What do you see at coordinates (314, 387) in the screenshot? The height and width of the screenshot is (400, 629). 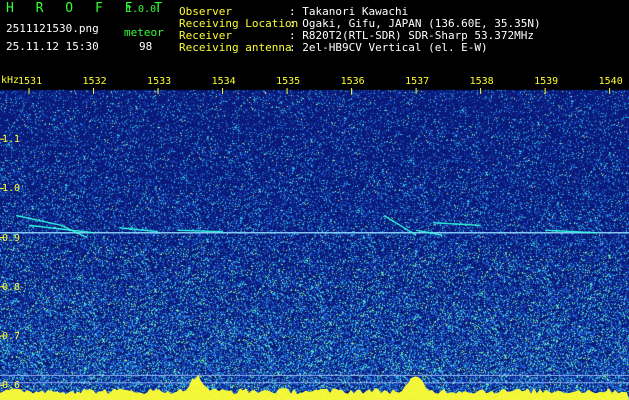 I see `signal-strength-strip` at bounding box center [314, 387].